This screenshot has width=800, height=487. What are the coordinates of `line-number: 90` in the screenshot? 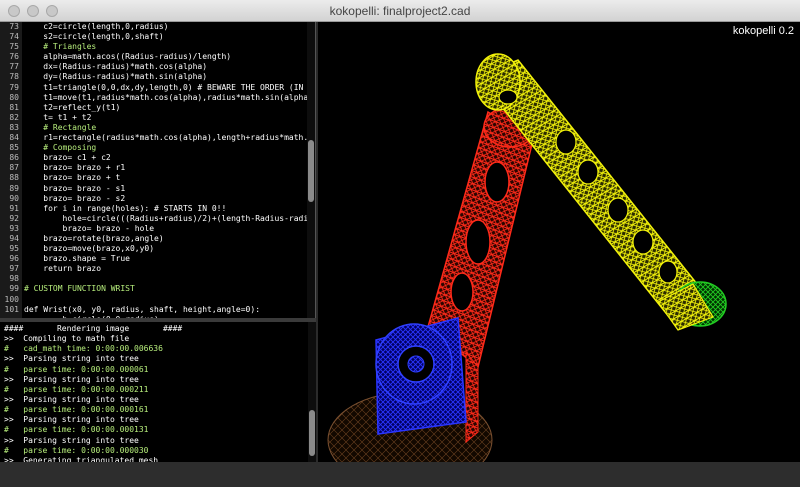 It's located at (14, 198).